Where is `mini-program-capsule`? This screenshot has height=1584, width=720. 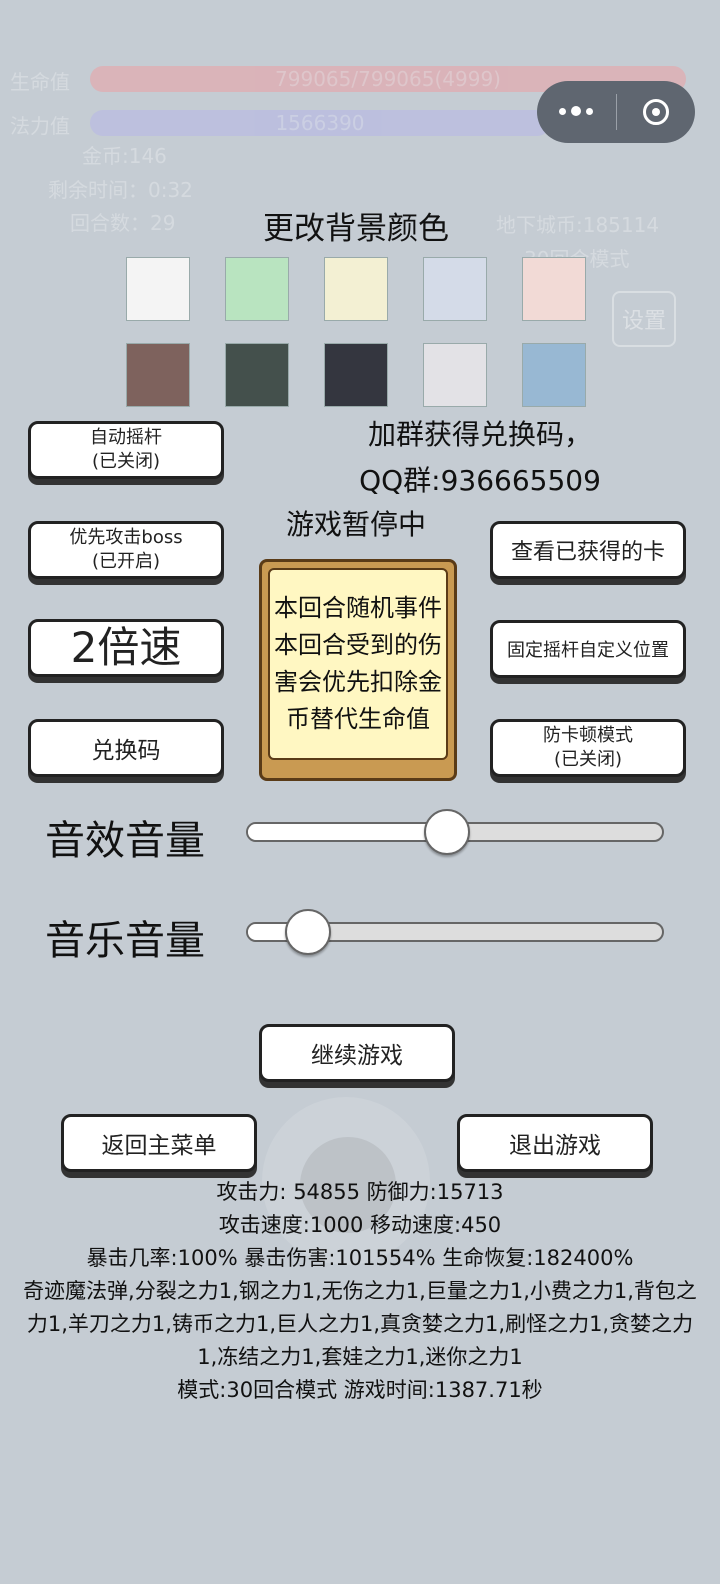 mini-program-capsule is located at coordinates (616, 112).